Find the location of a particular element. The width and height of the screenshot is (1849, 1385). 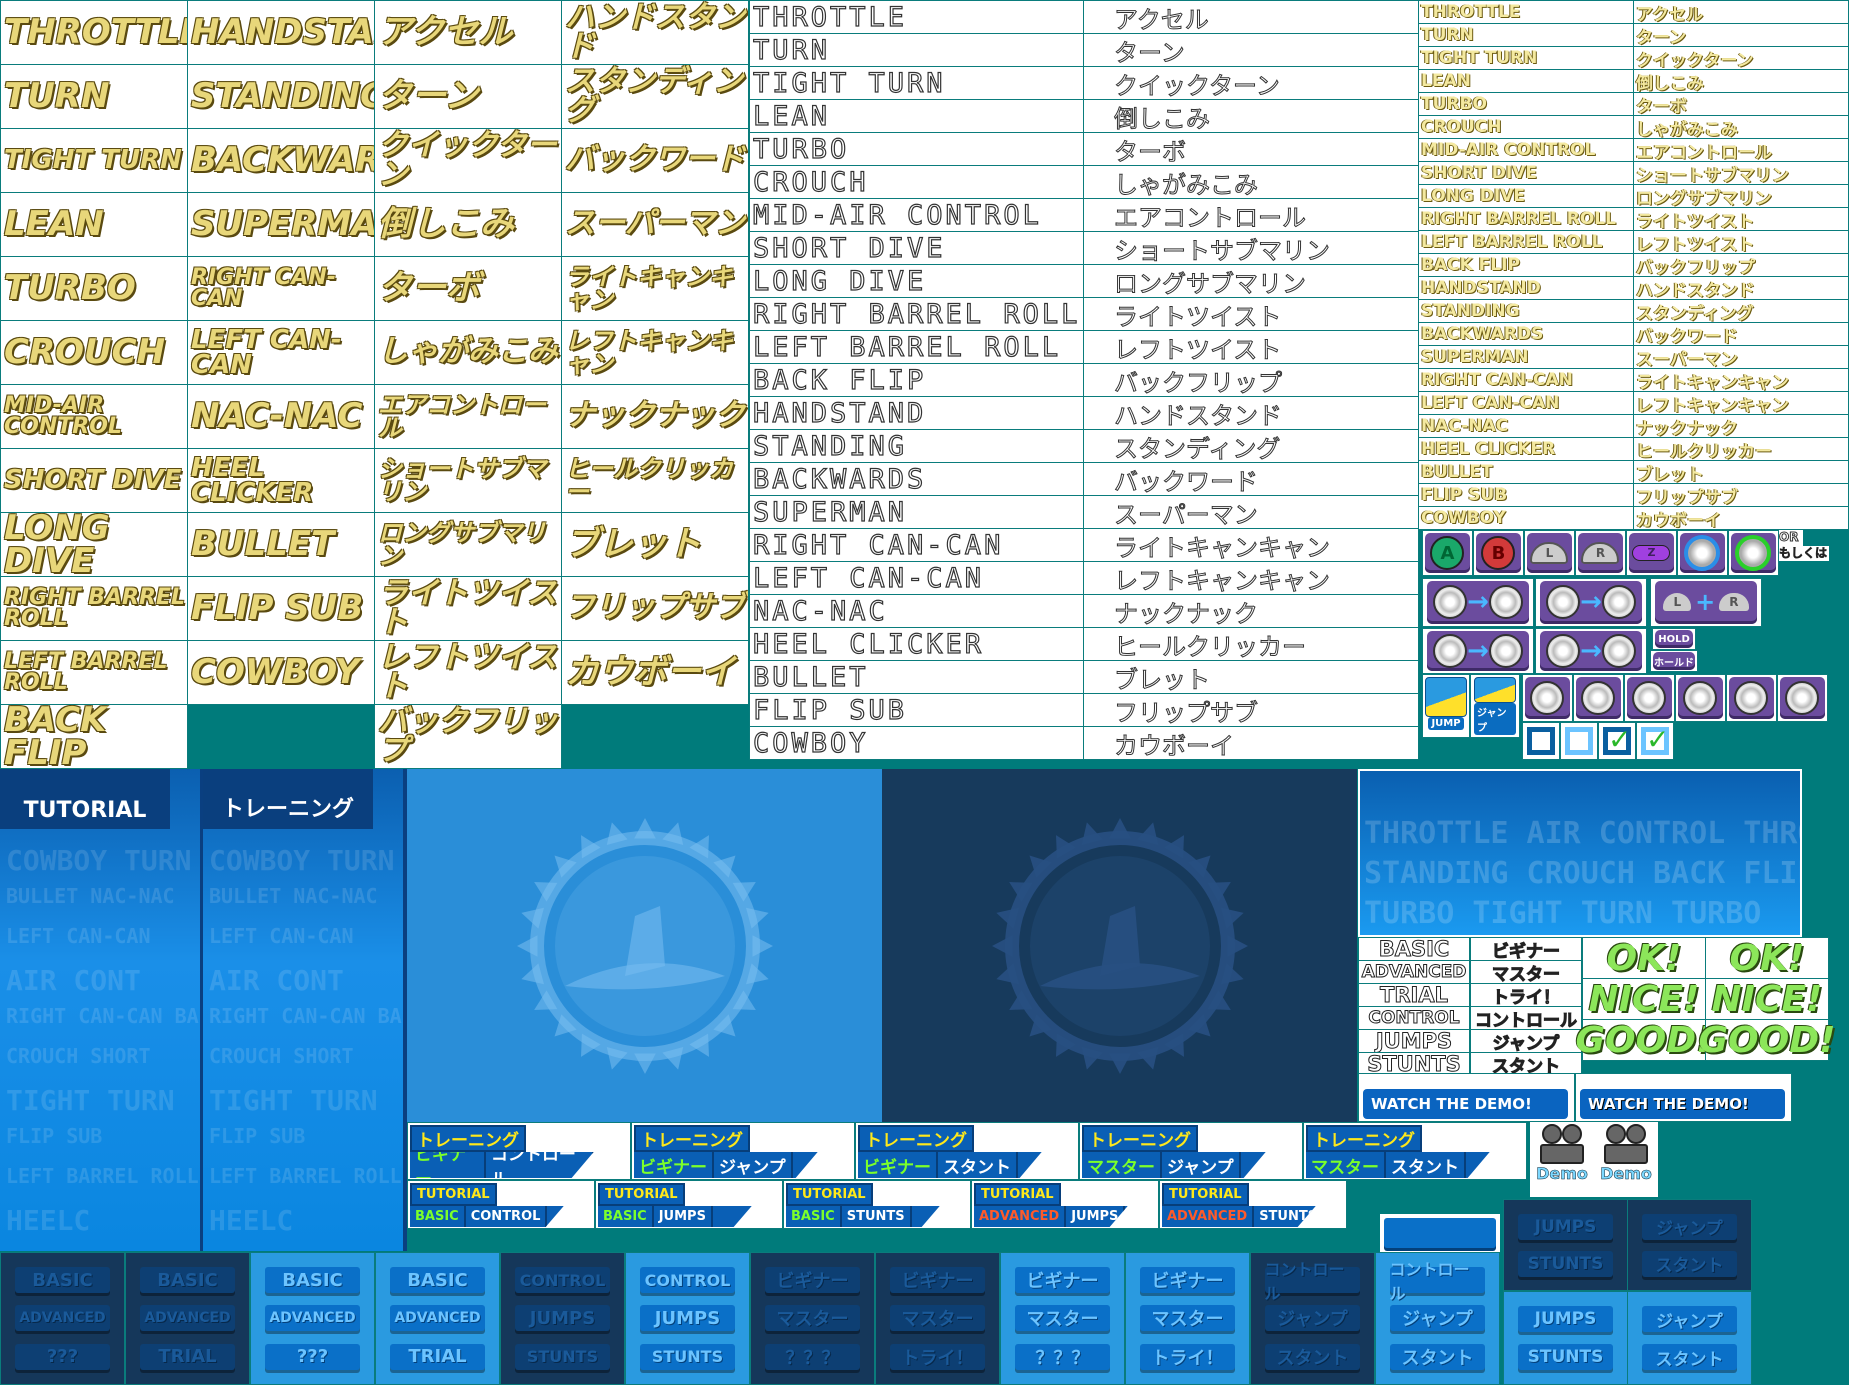

outlined-label-en: TURBO is located at coordinates (916, 149).